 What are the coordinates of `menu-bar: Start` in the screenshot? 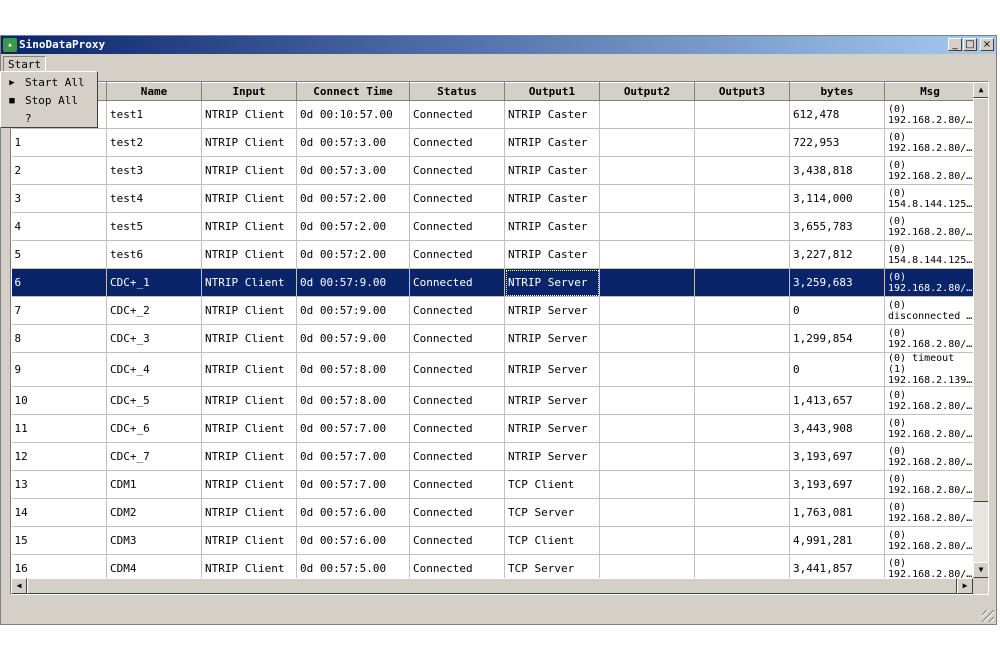 It's located at (498, 64).